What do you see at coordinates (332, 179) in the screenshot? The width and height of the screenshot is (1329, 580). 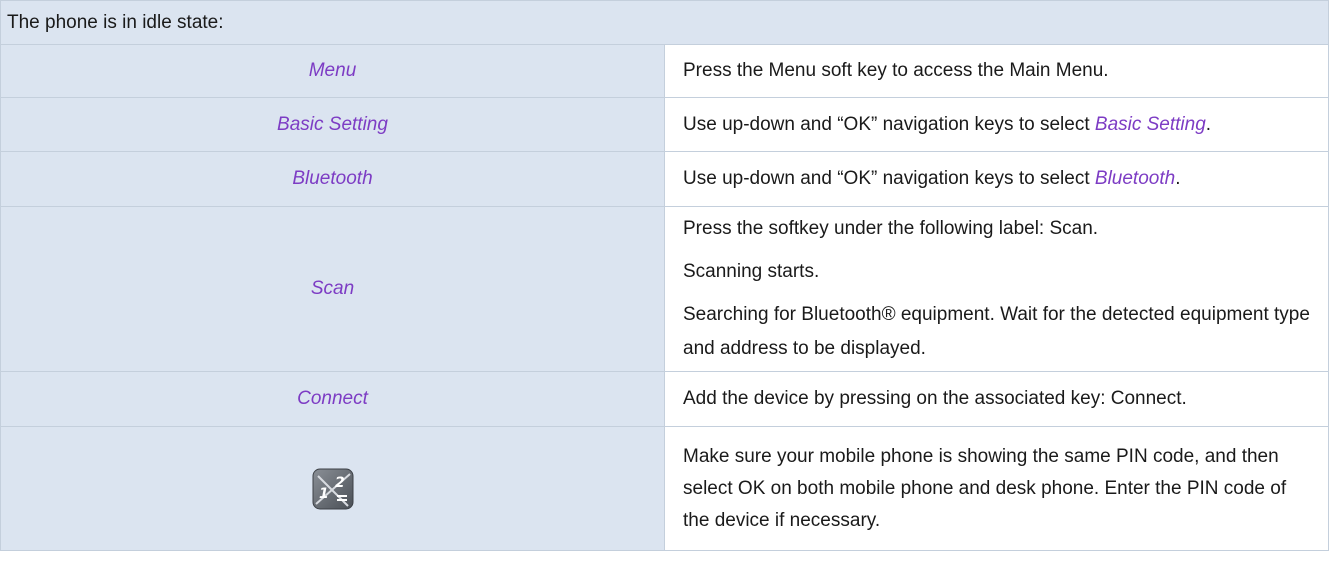 I see `step-label-bluetooth: Bluetooth` at bounding box center [332, 179].